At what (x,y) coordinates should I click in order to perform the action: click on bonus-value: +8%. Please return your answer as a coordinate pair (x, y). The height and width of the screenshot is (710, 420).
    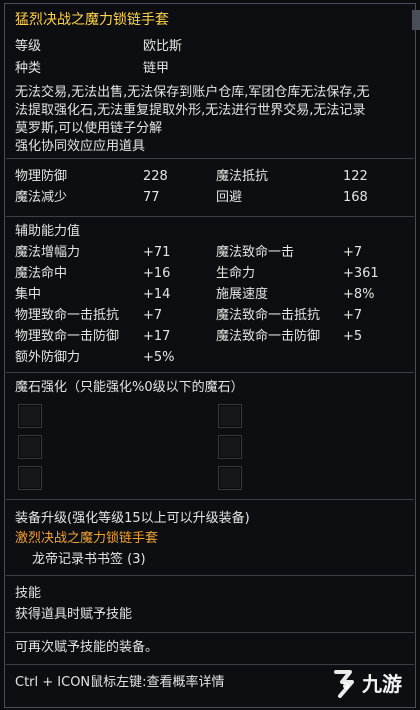
    Looking at the image, I should click on (359, 294).